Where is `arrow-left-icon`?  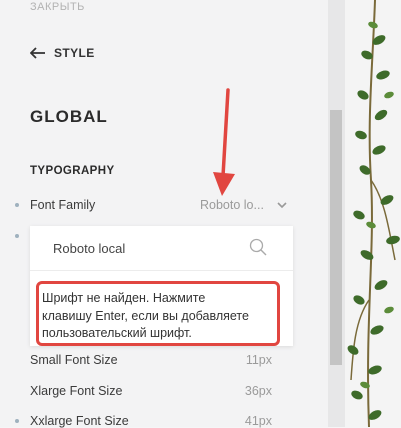 arrow-left-icon is located at coordinates (37, 53).